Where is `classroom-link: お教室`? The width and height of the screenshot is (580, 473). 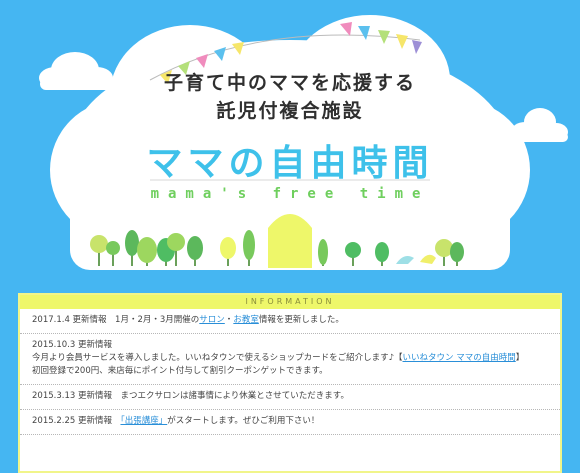 classroom-link: お教室 is located at coordinates (246, 320).